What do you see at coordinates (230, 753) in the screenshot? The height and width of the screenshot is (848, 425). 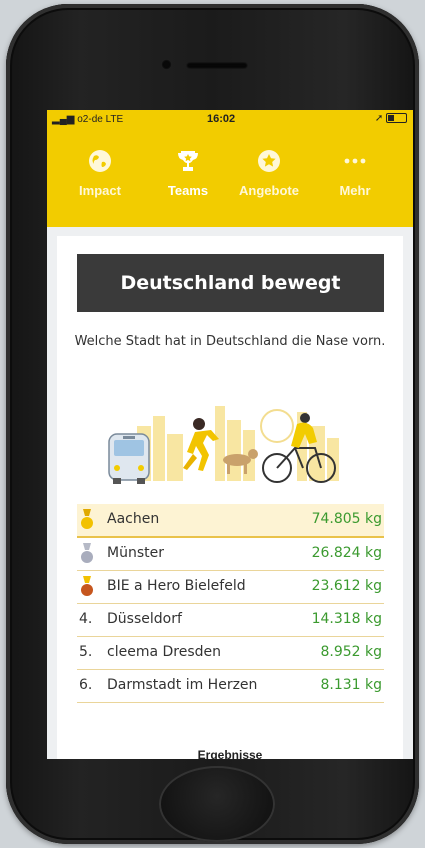 I see `results-link: Ergebnisse` at bounding box center [230, 753].